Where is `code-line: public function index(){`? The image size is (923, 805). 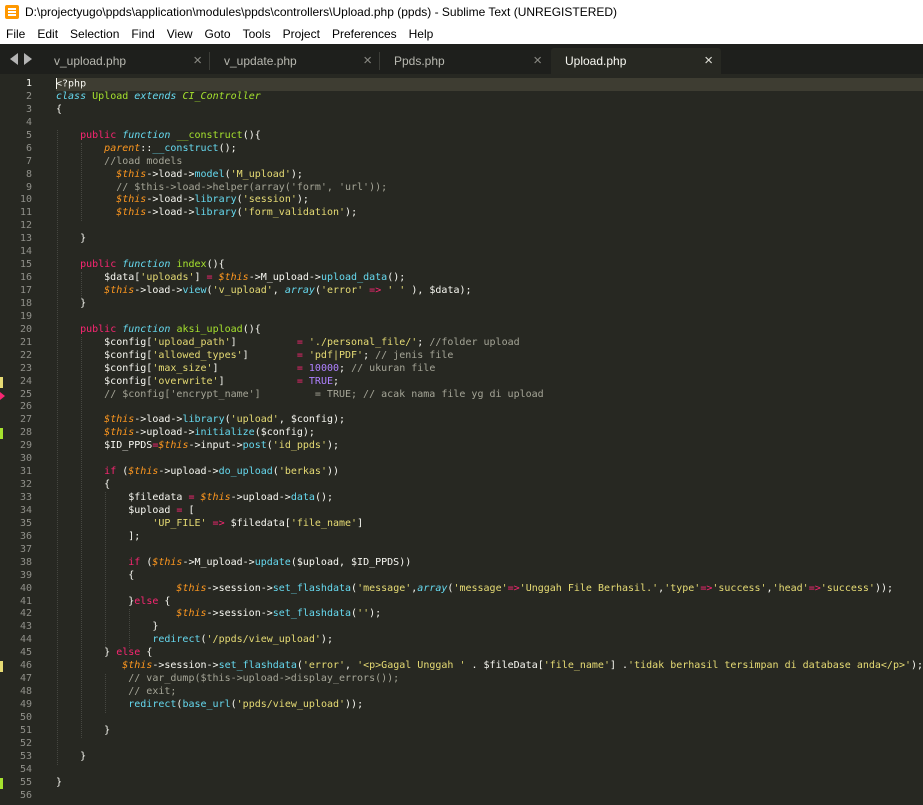 code-line: public function index(){ is located at coordinates (489, 265).